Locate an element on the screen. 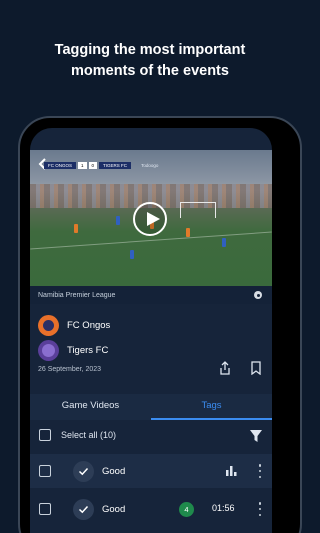 The width and height of the screenshot is (320, 533). scoreboard-away-team: TIGERS FC is located at coordinates (115, 165).